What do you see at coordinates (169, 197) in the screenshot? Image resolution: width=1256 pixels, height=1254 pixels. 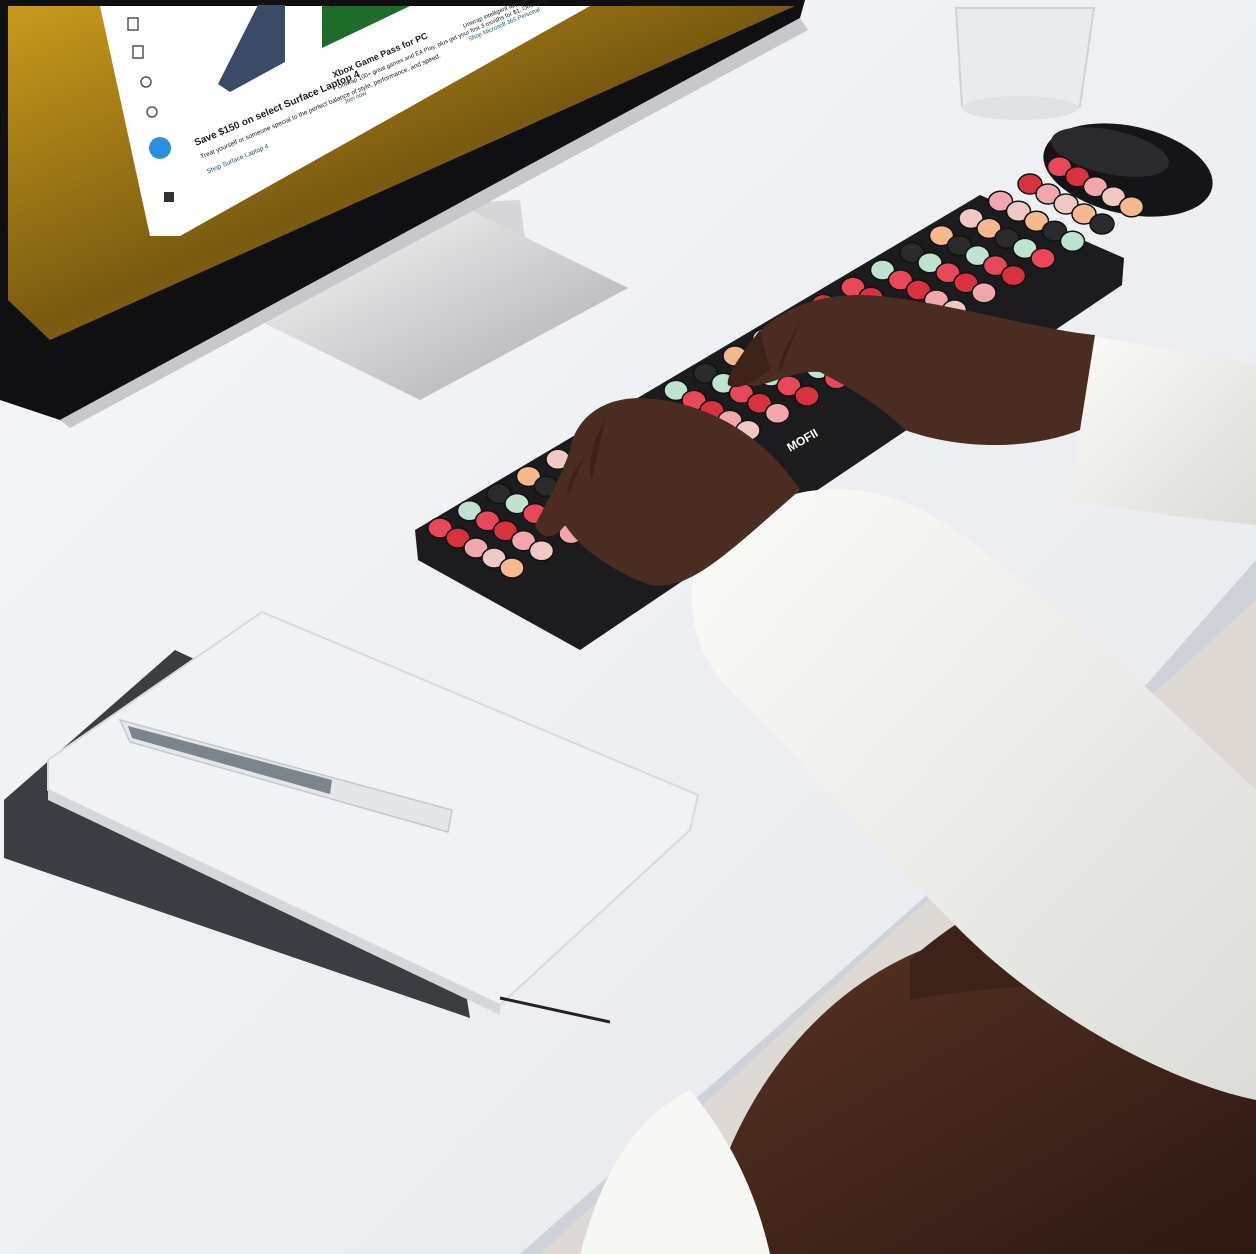 I see `store-icon` at bounding box center [169, 197].